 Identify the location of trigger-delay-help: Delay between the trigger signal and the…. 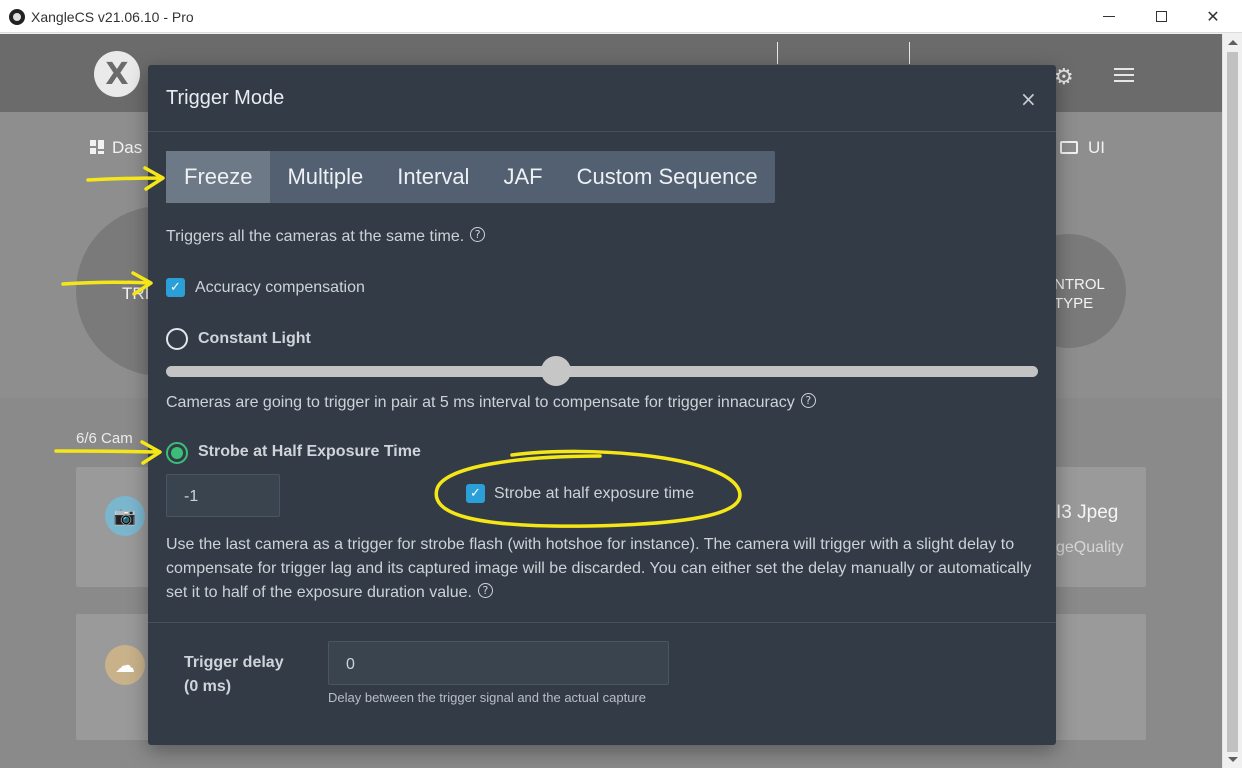
(487, 697).